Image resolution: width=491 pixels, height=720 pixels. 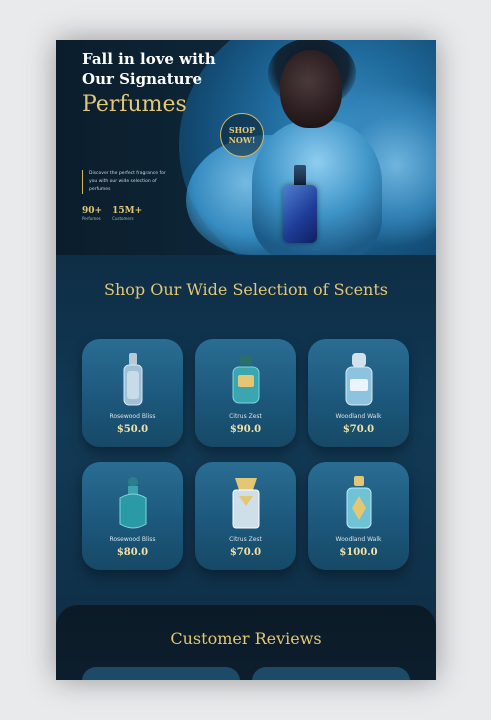 What do you see at coordinates (123, 218) in the screenshot?
I see `stat-label: Customers` at bounding box center [123, 218].